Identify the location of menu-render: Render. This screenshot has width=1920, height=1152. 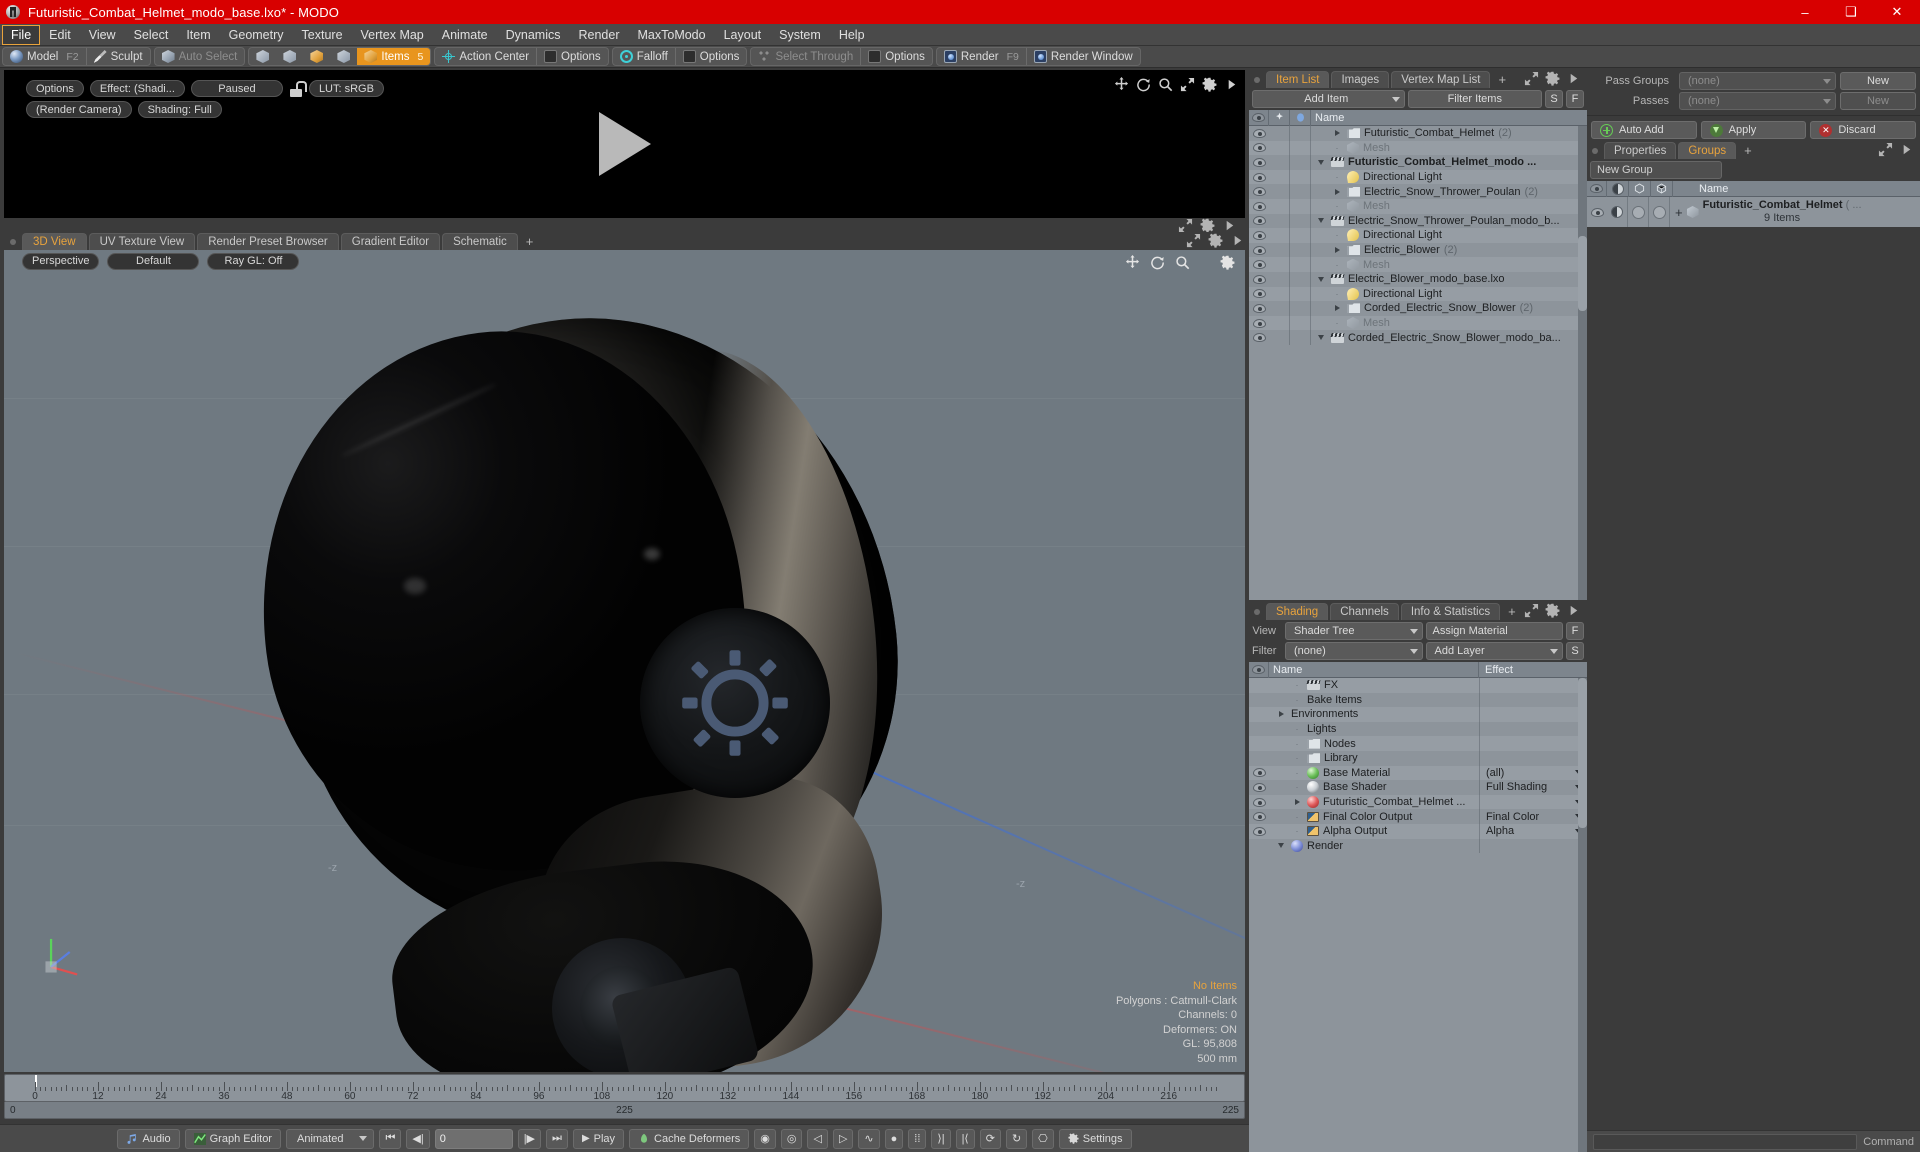
(599, 35).